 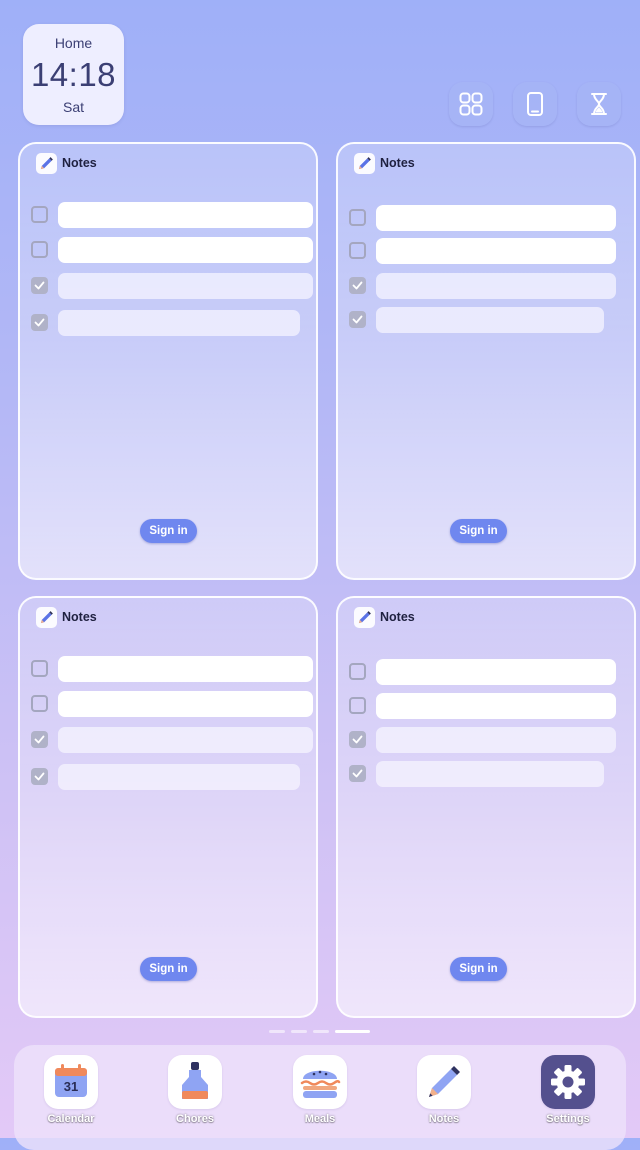 I want to click on apps-button, so click(x=471, y=104).